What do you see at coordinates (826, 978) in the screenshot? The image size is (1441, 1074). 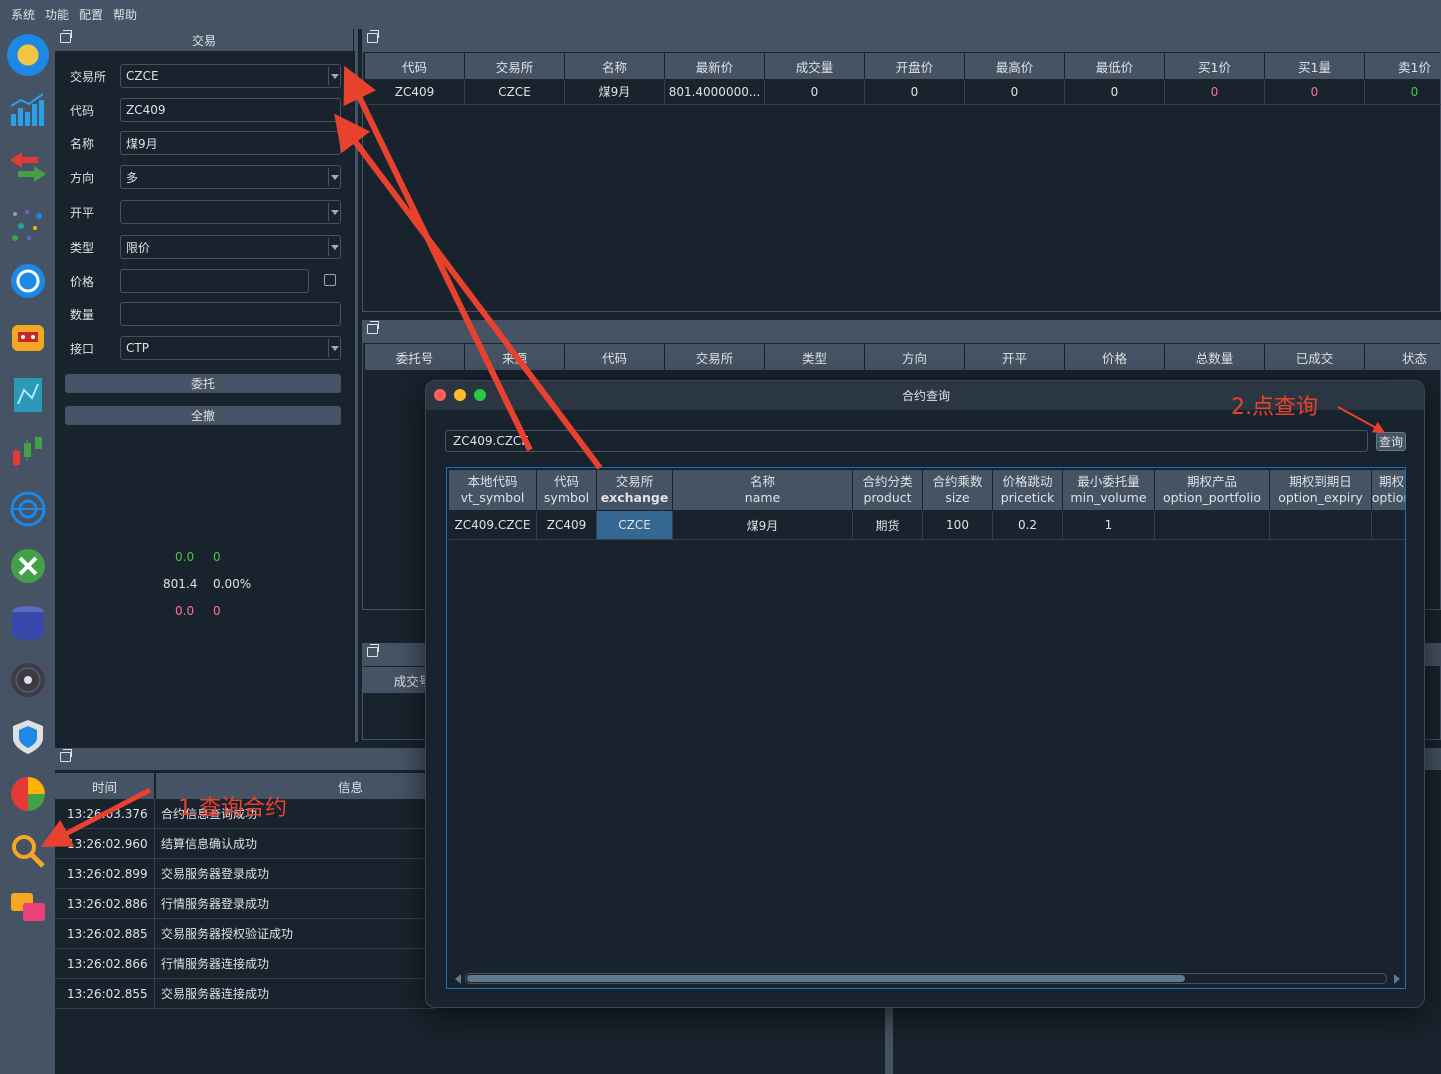 I see `scrollbar-thumb` at bounding box center [826, 978].